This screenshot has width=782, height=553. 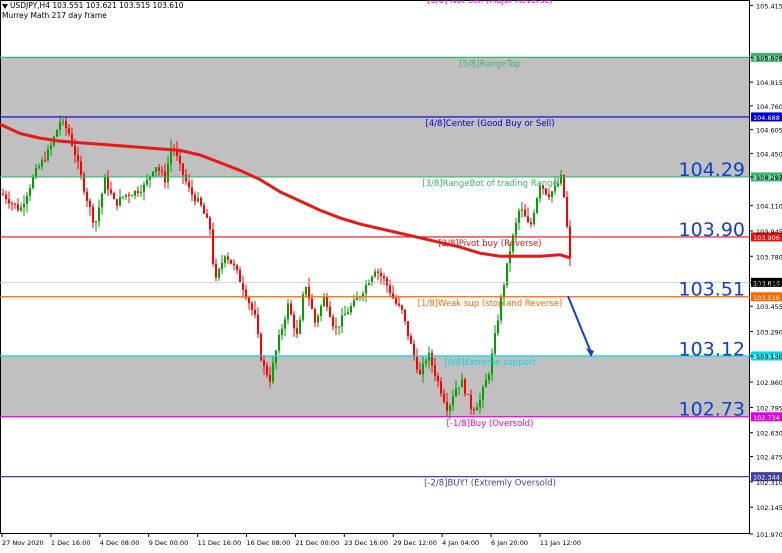 I want to click on y-tick-label-10: 103.610, so click(x=769, y=283).